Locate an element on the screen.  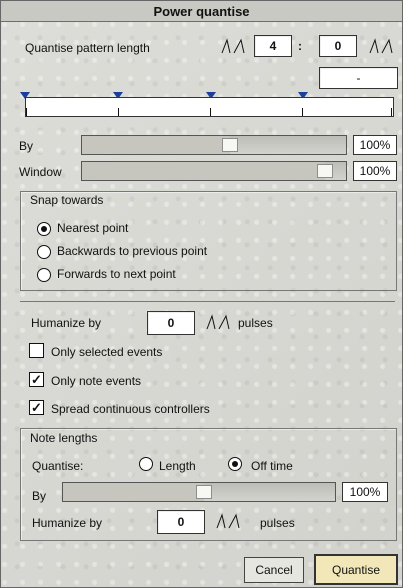
humanize-value-field: 0 is located at coordinates (171, 323).